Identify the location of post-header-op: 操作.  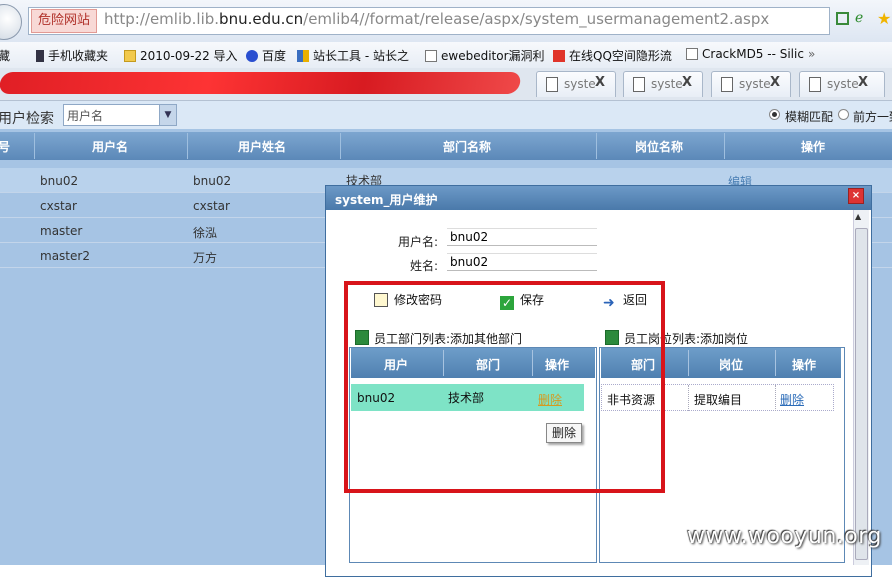
(804, 365).